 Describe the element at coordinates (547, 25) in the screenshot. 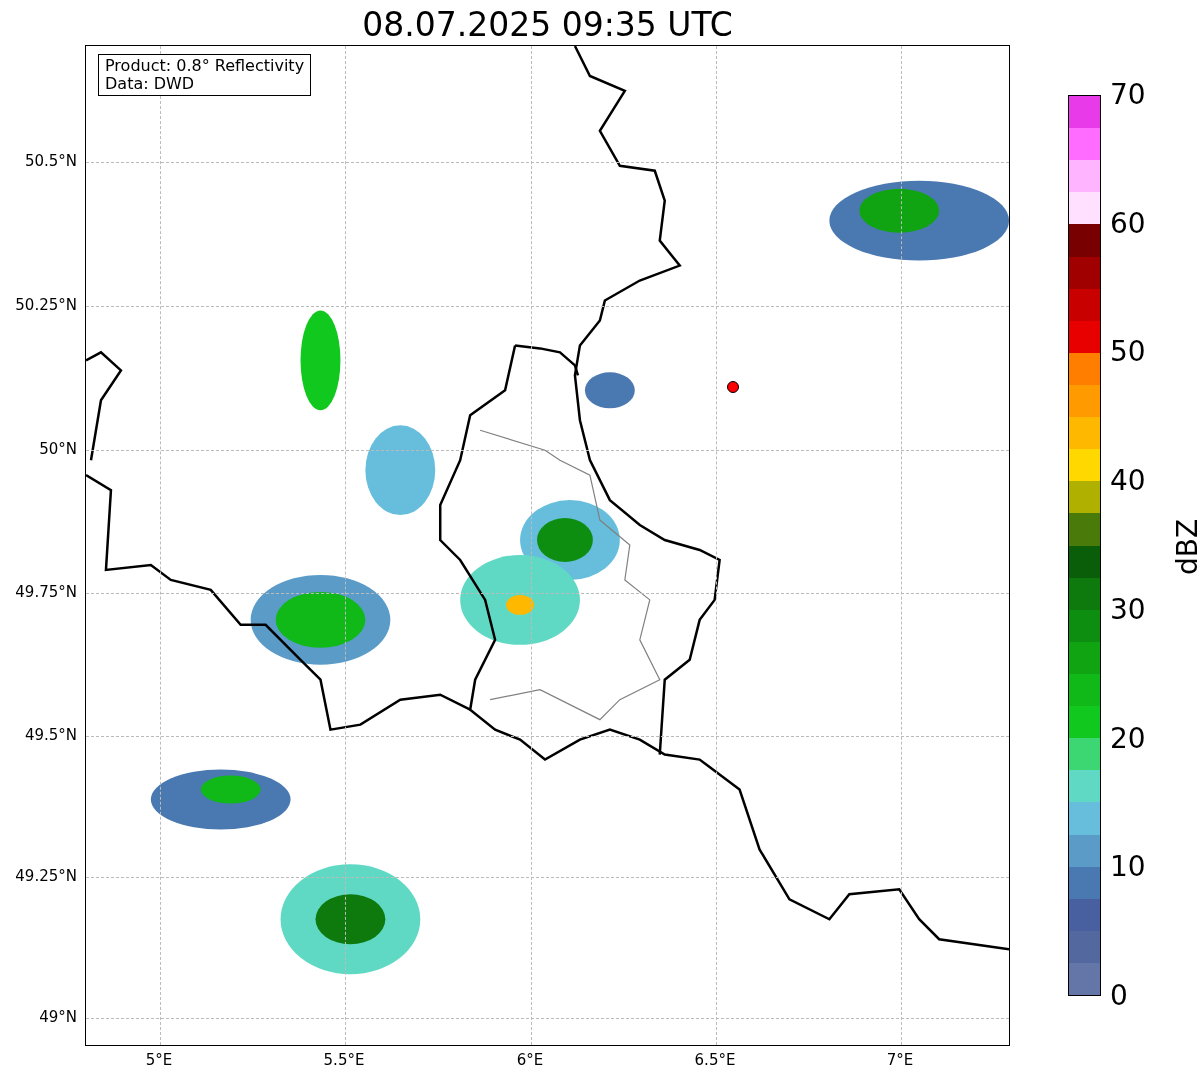

I see `chart-title: 08.07.2025 09:35 UTC` at that location.